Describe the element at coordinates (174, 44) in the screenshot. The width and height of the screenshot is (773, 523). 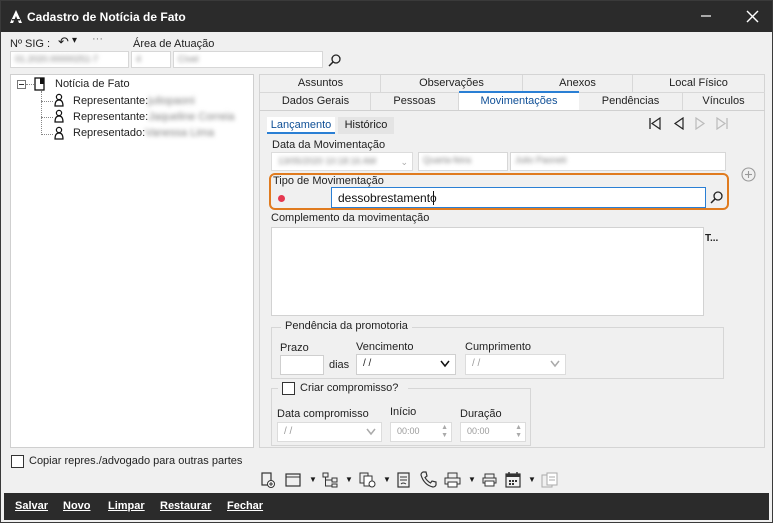
I see `area-label: Área de Atuação` at that location.